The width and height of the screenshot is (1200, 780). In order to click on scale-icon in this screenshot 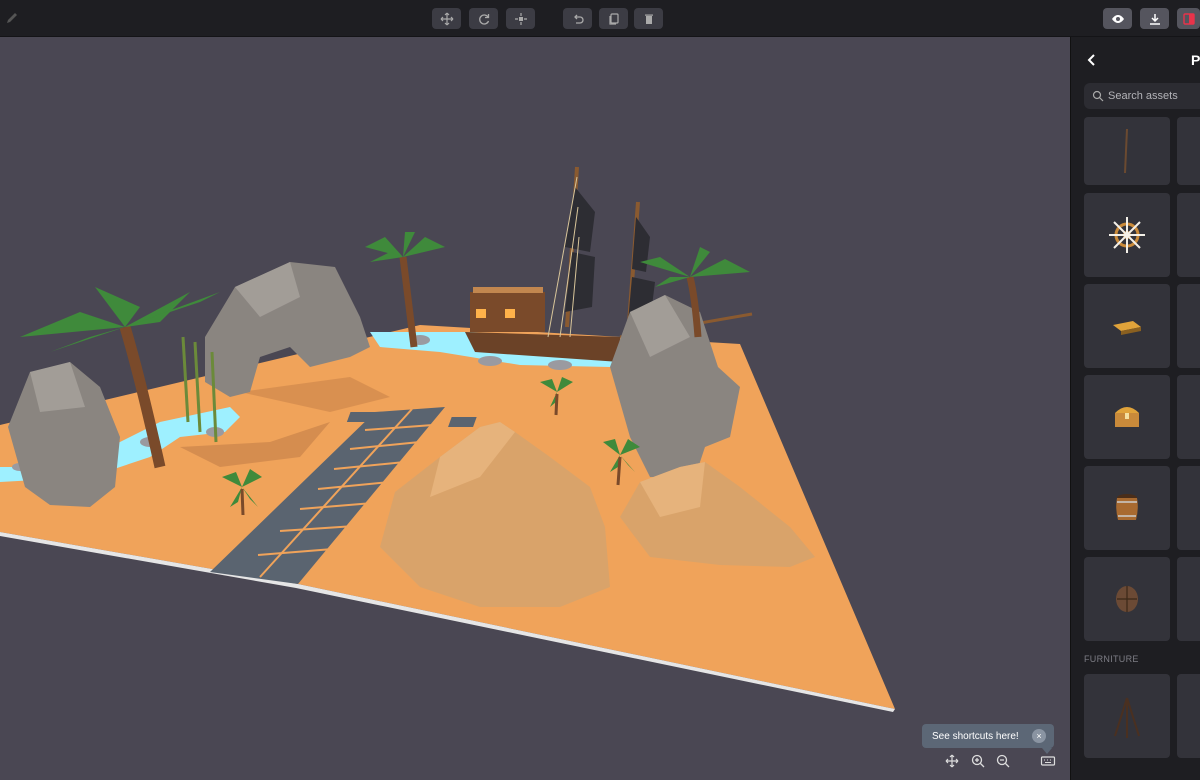, I will do `click(520, 18)`.